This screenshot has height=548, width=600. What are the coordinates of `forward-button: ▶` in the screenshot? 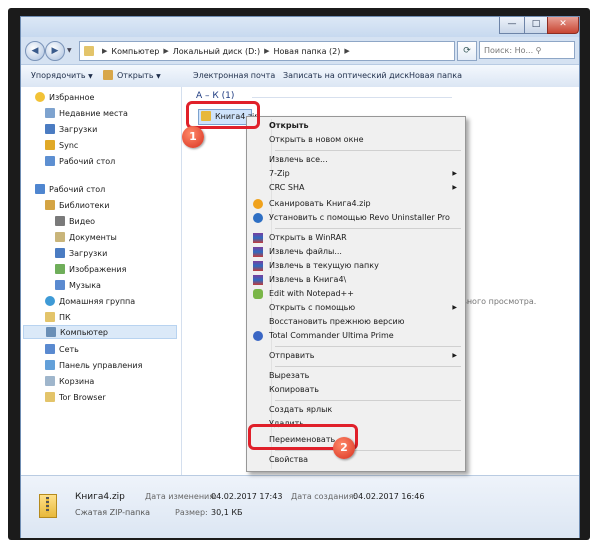 It's located at (55, 51).